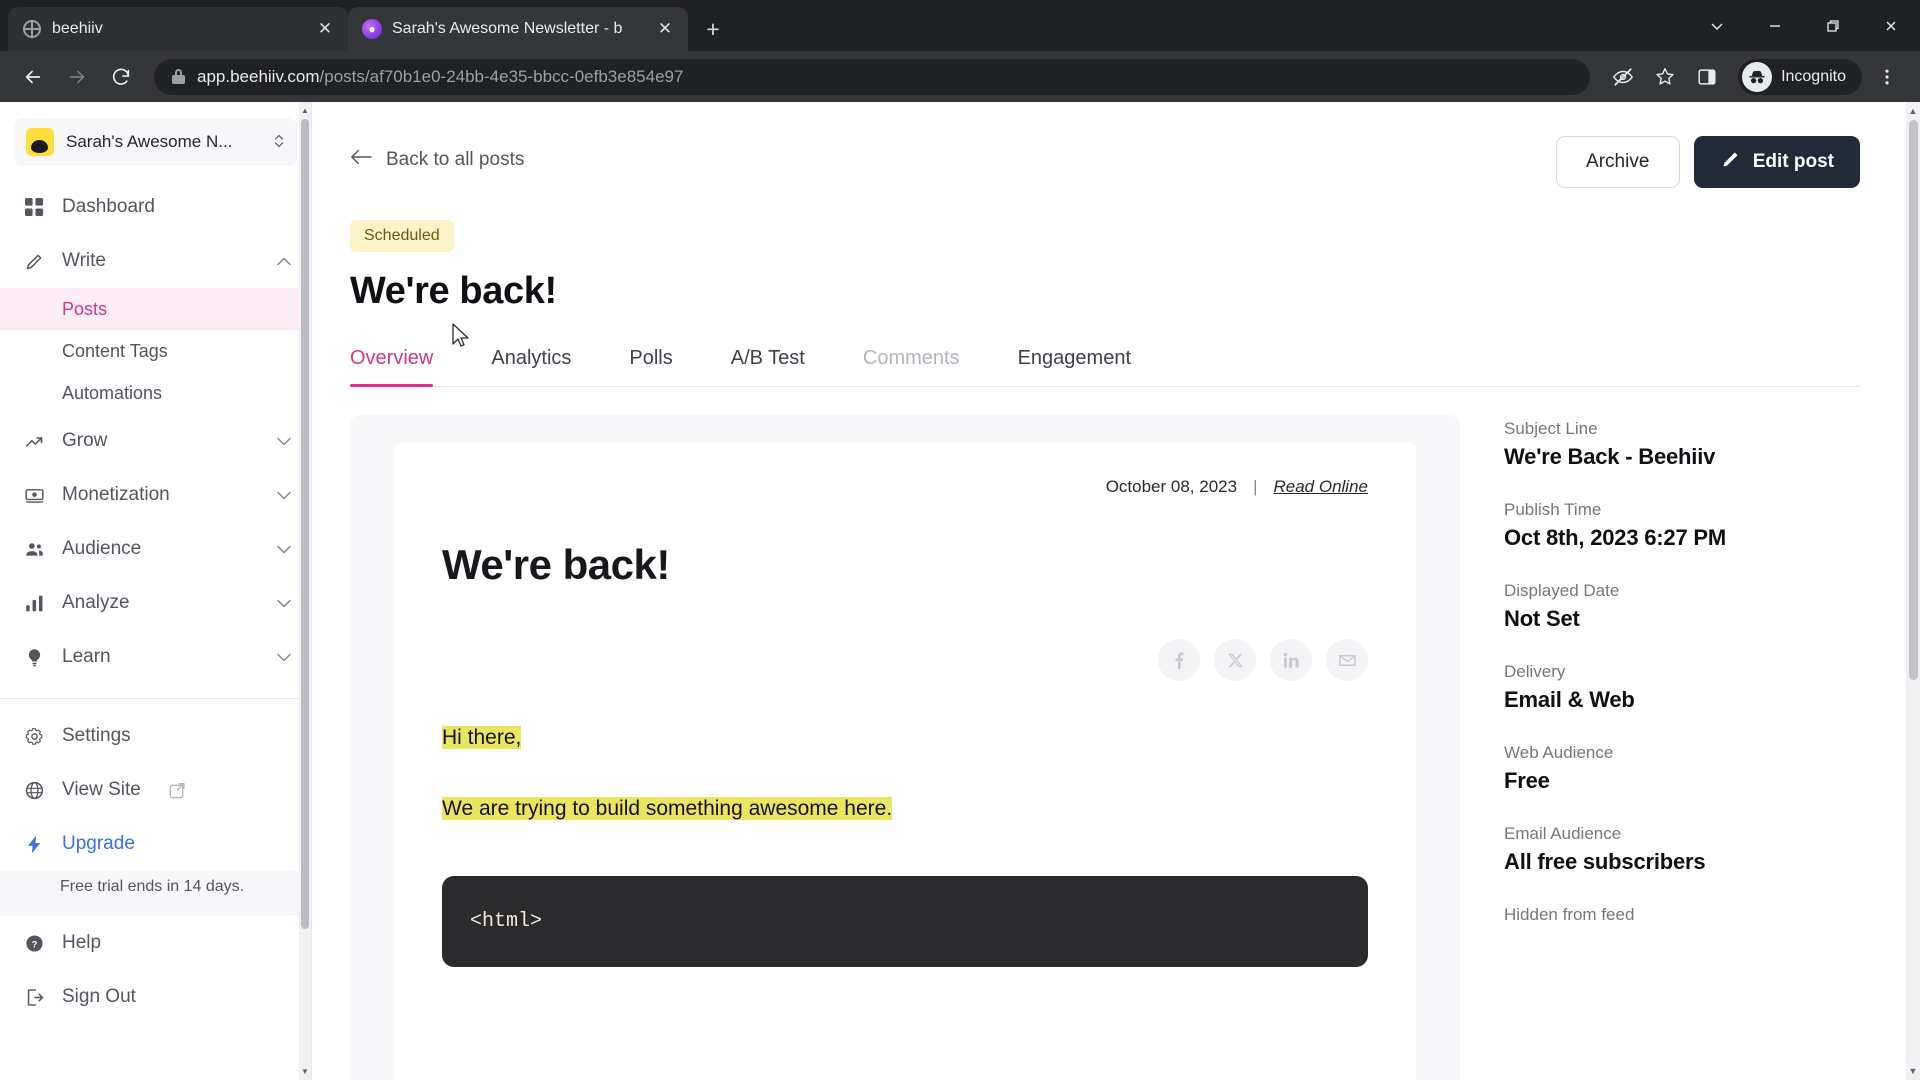 The image size is (1920, 1080). Describe the element at coordinates (1887, 77) in the screenshot. I see `three-dot-menu-icon` at that location.